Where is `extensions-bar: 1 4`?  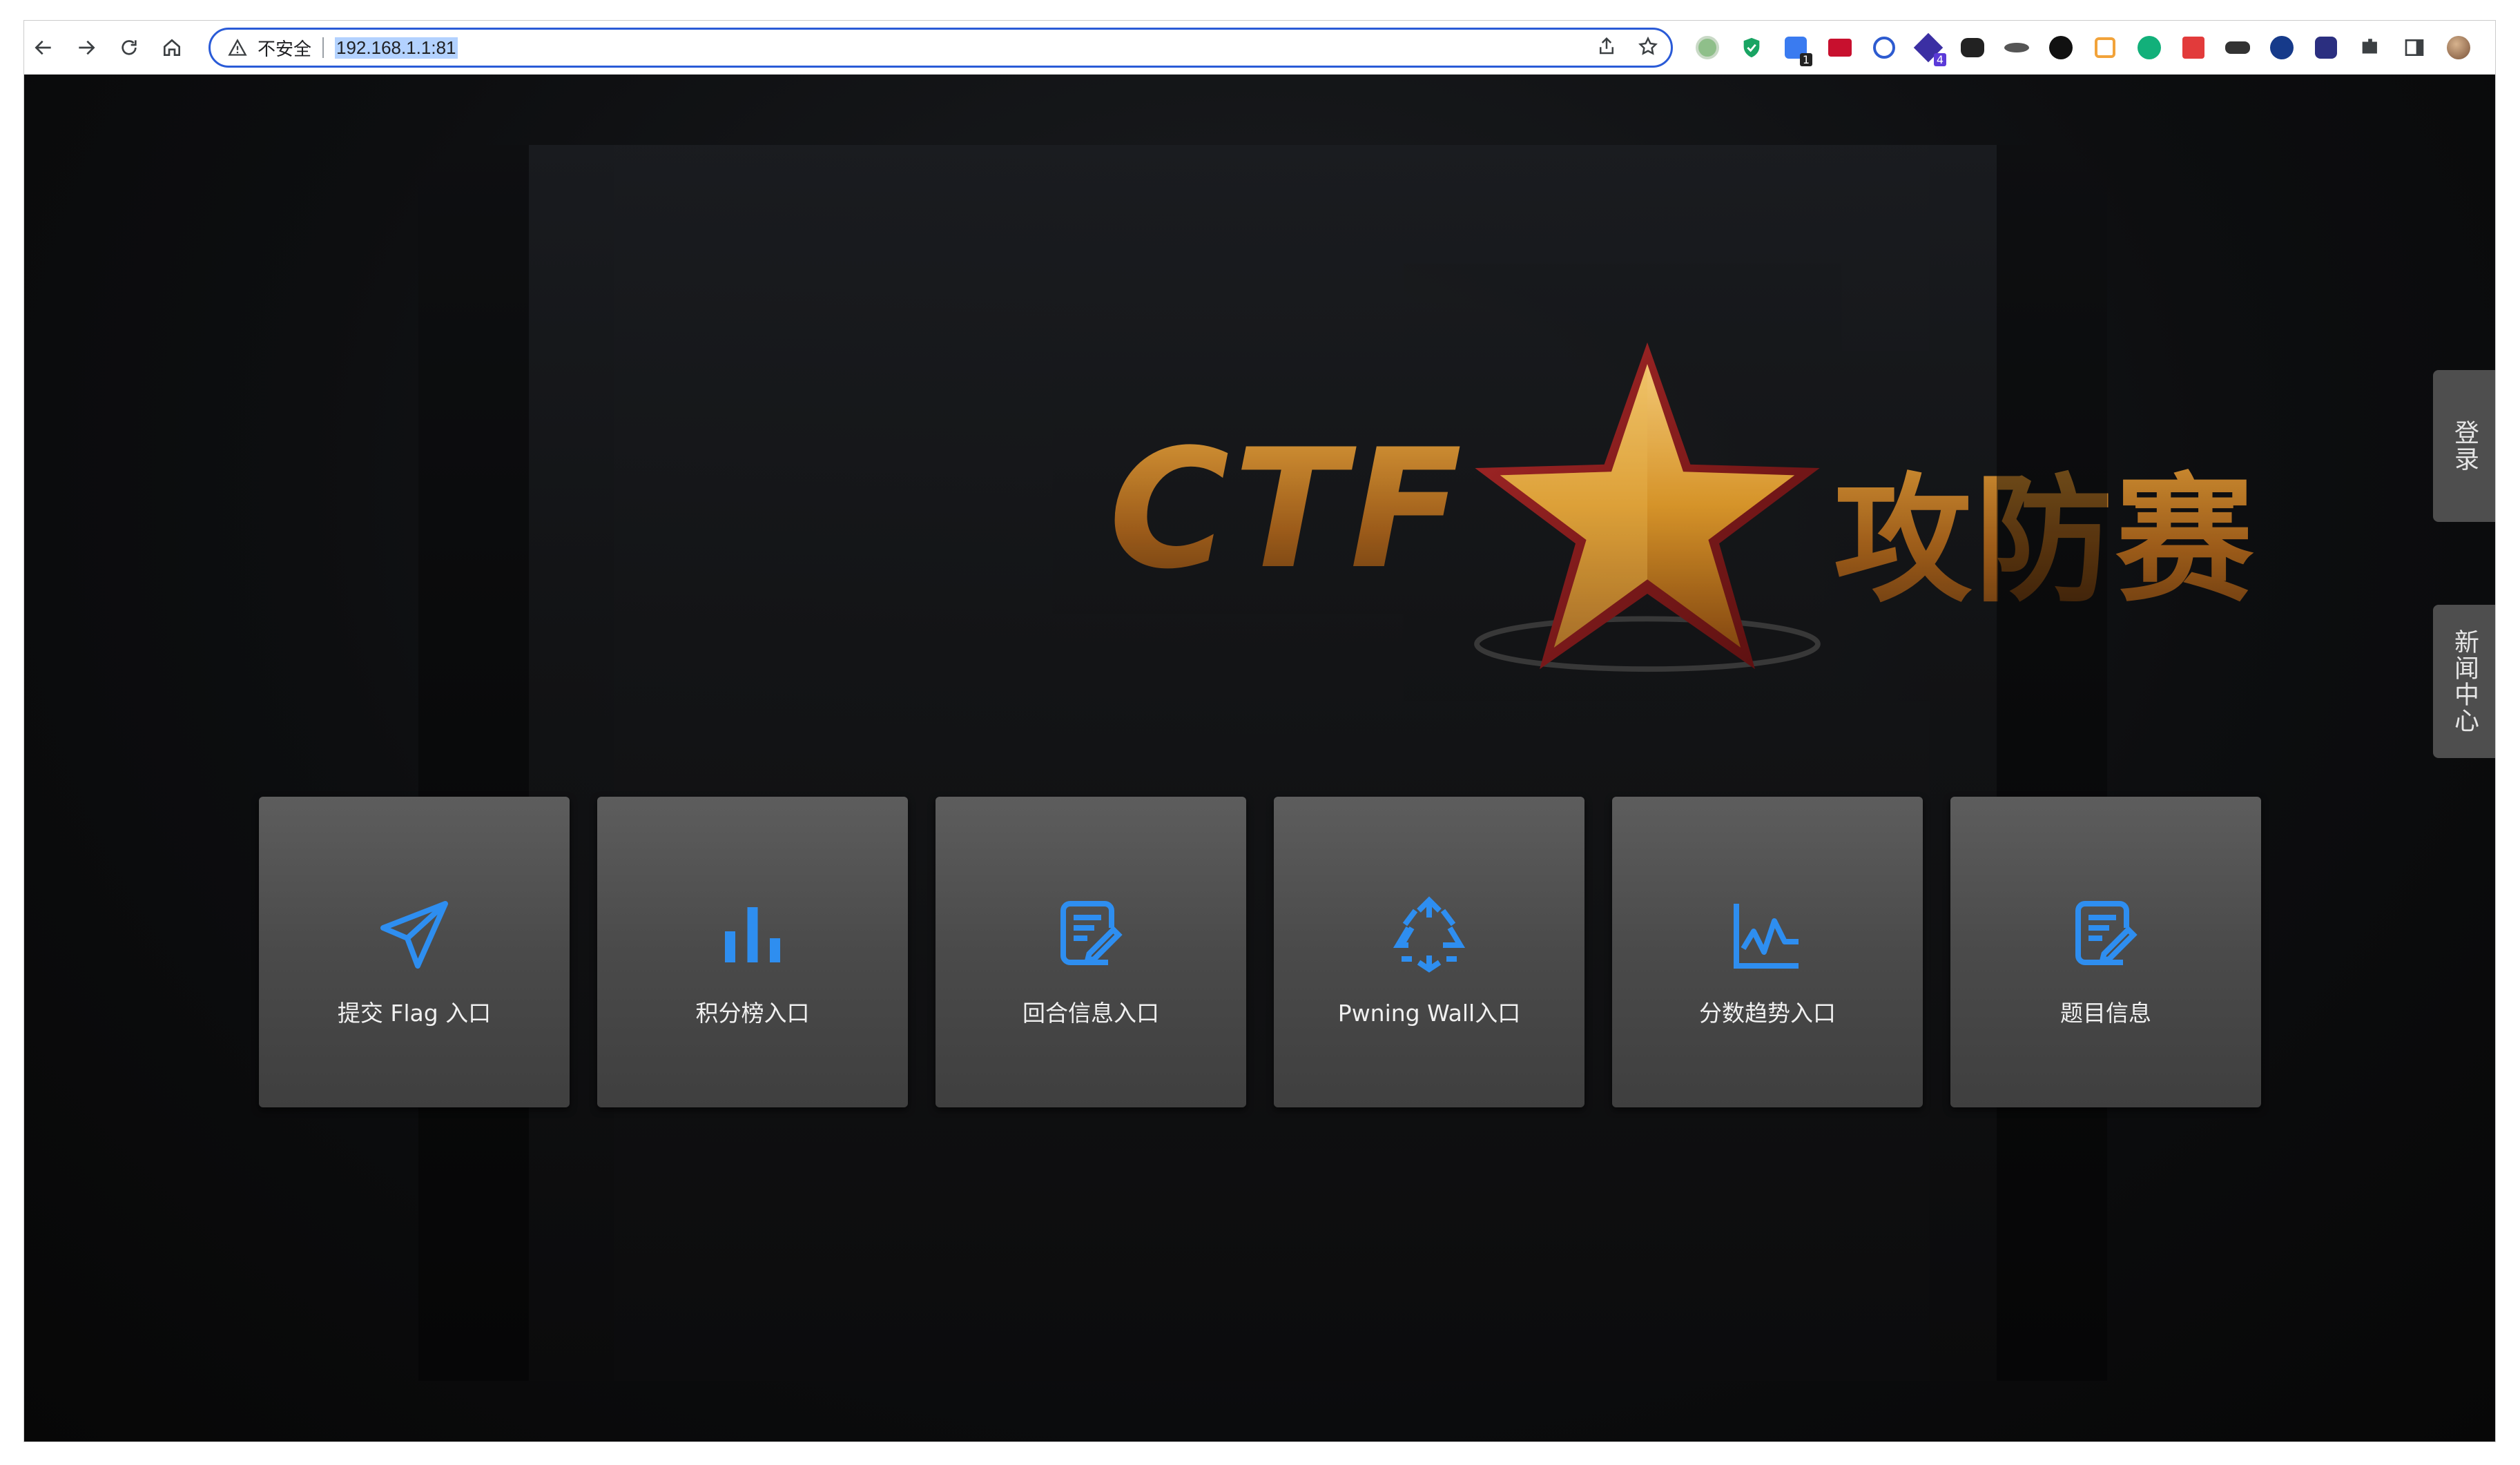
extensions-bar: 1 4 is located at coordinates (2093, 48).